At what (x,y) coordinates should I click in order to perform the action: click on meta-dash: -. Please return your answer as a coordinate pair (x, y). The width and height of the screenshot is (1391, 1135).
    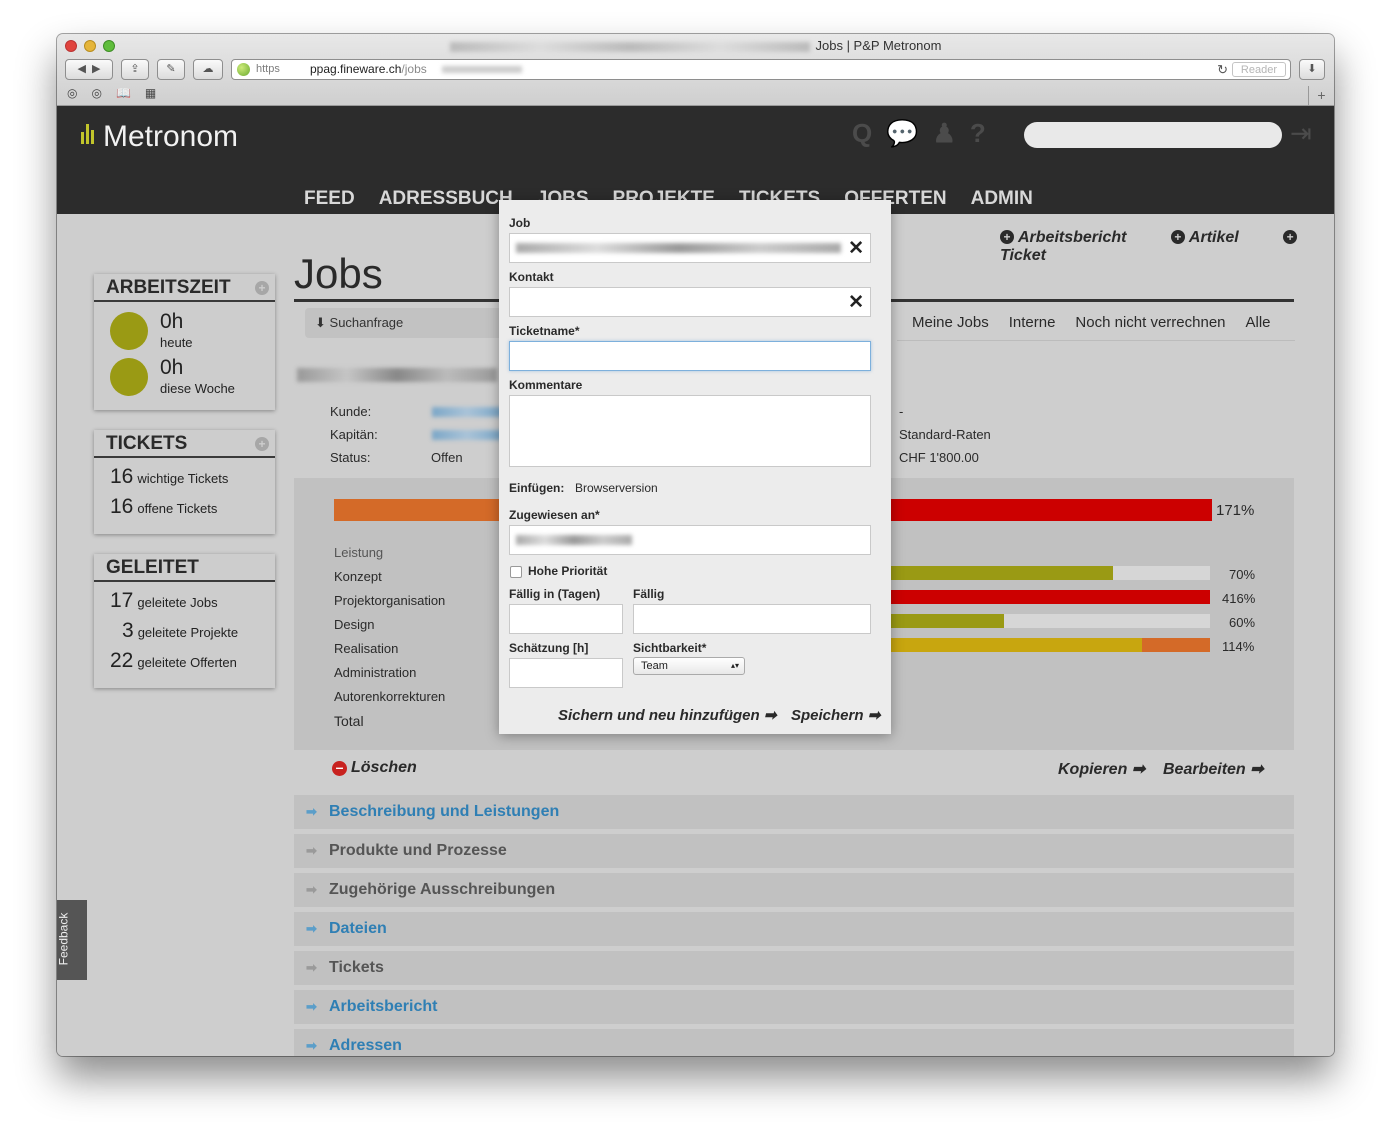
    Looking at the image, I should click on (901, 411).